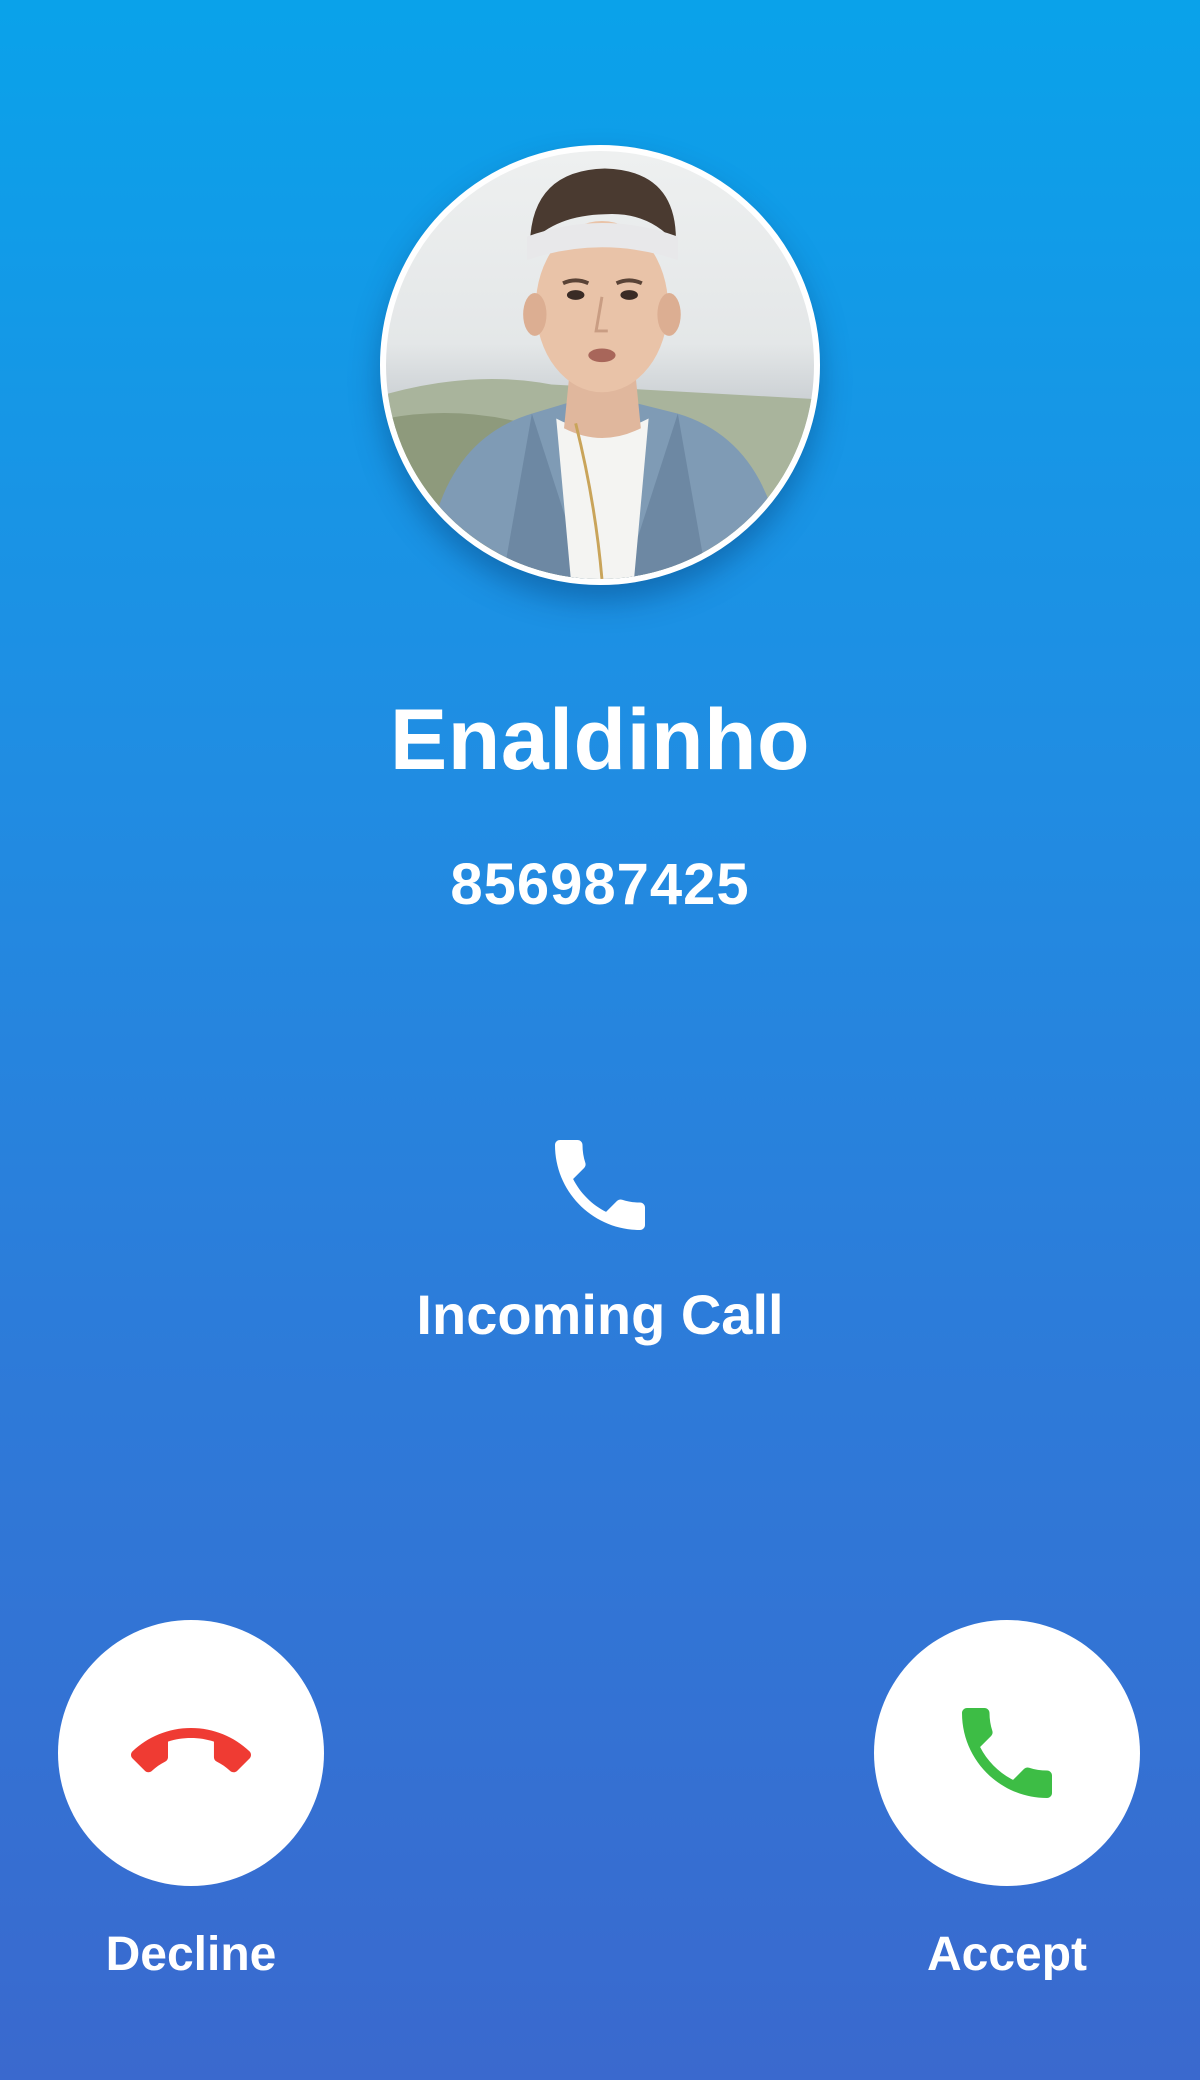 This screenshot has height=2080, width=1200. I want to click on call-status-label: Incoming Call, so click(600, 1314).